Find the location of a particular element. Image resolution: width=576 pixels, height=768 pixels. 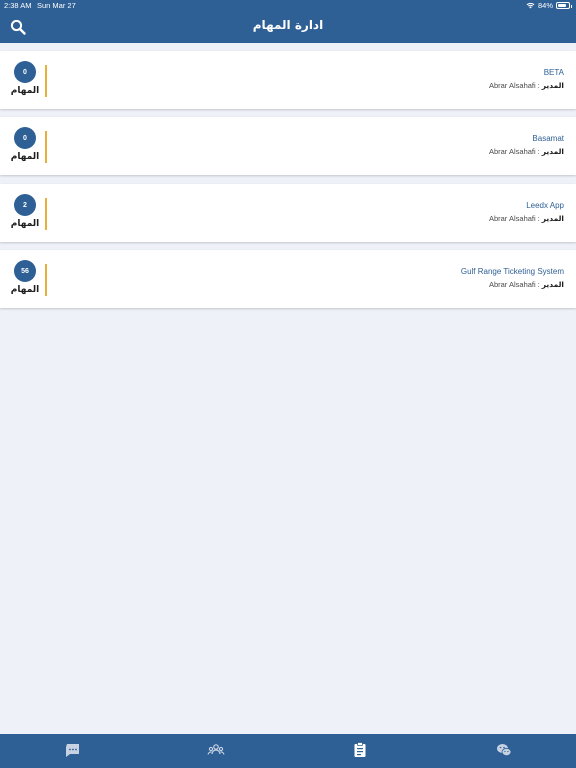

project-name: Gulf Range Ticketing System is located at coordinates (512, 271).